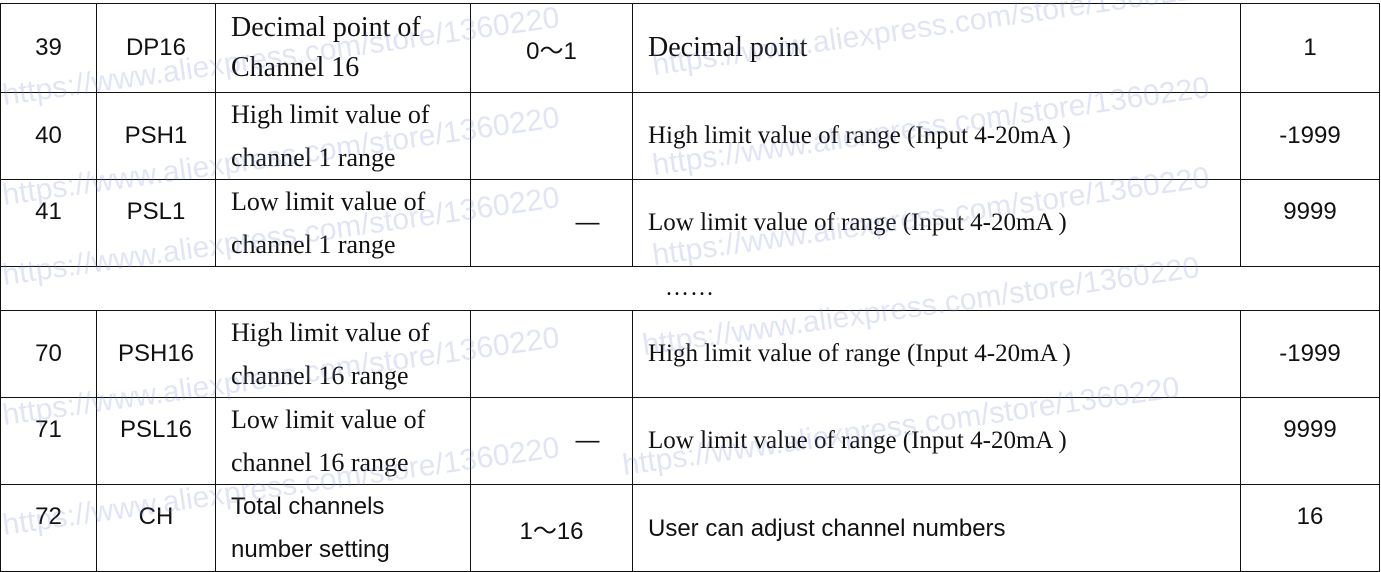  I want to click on param-code: PSL1, so click(156, 223).